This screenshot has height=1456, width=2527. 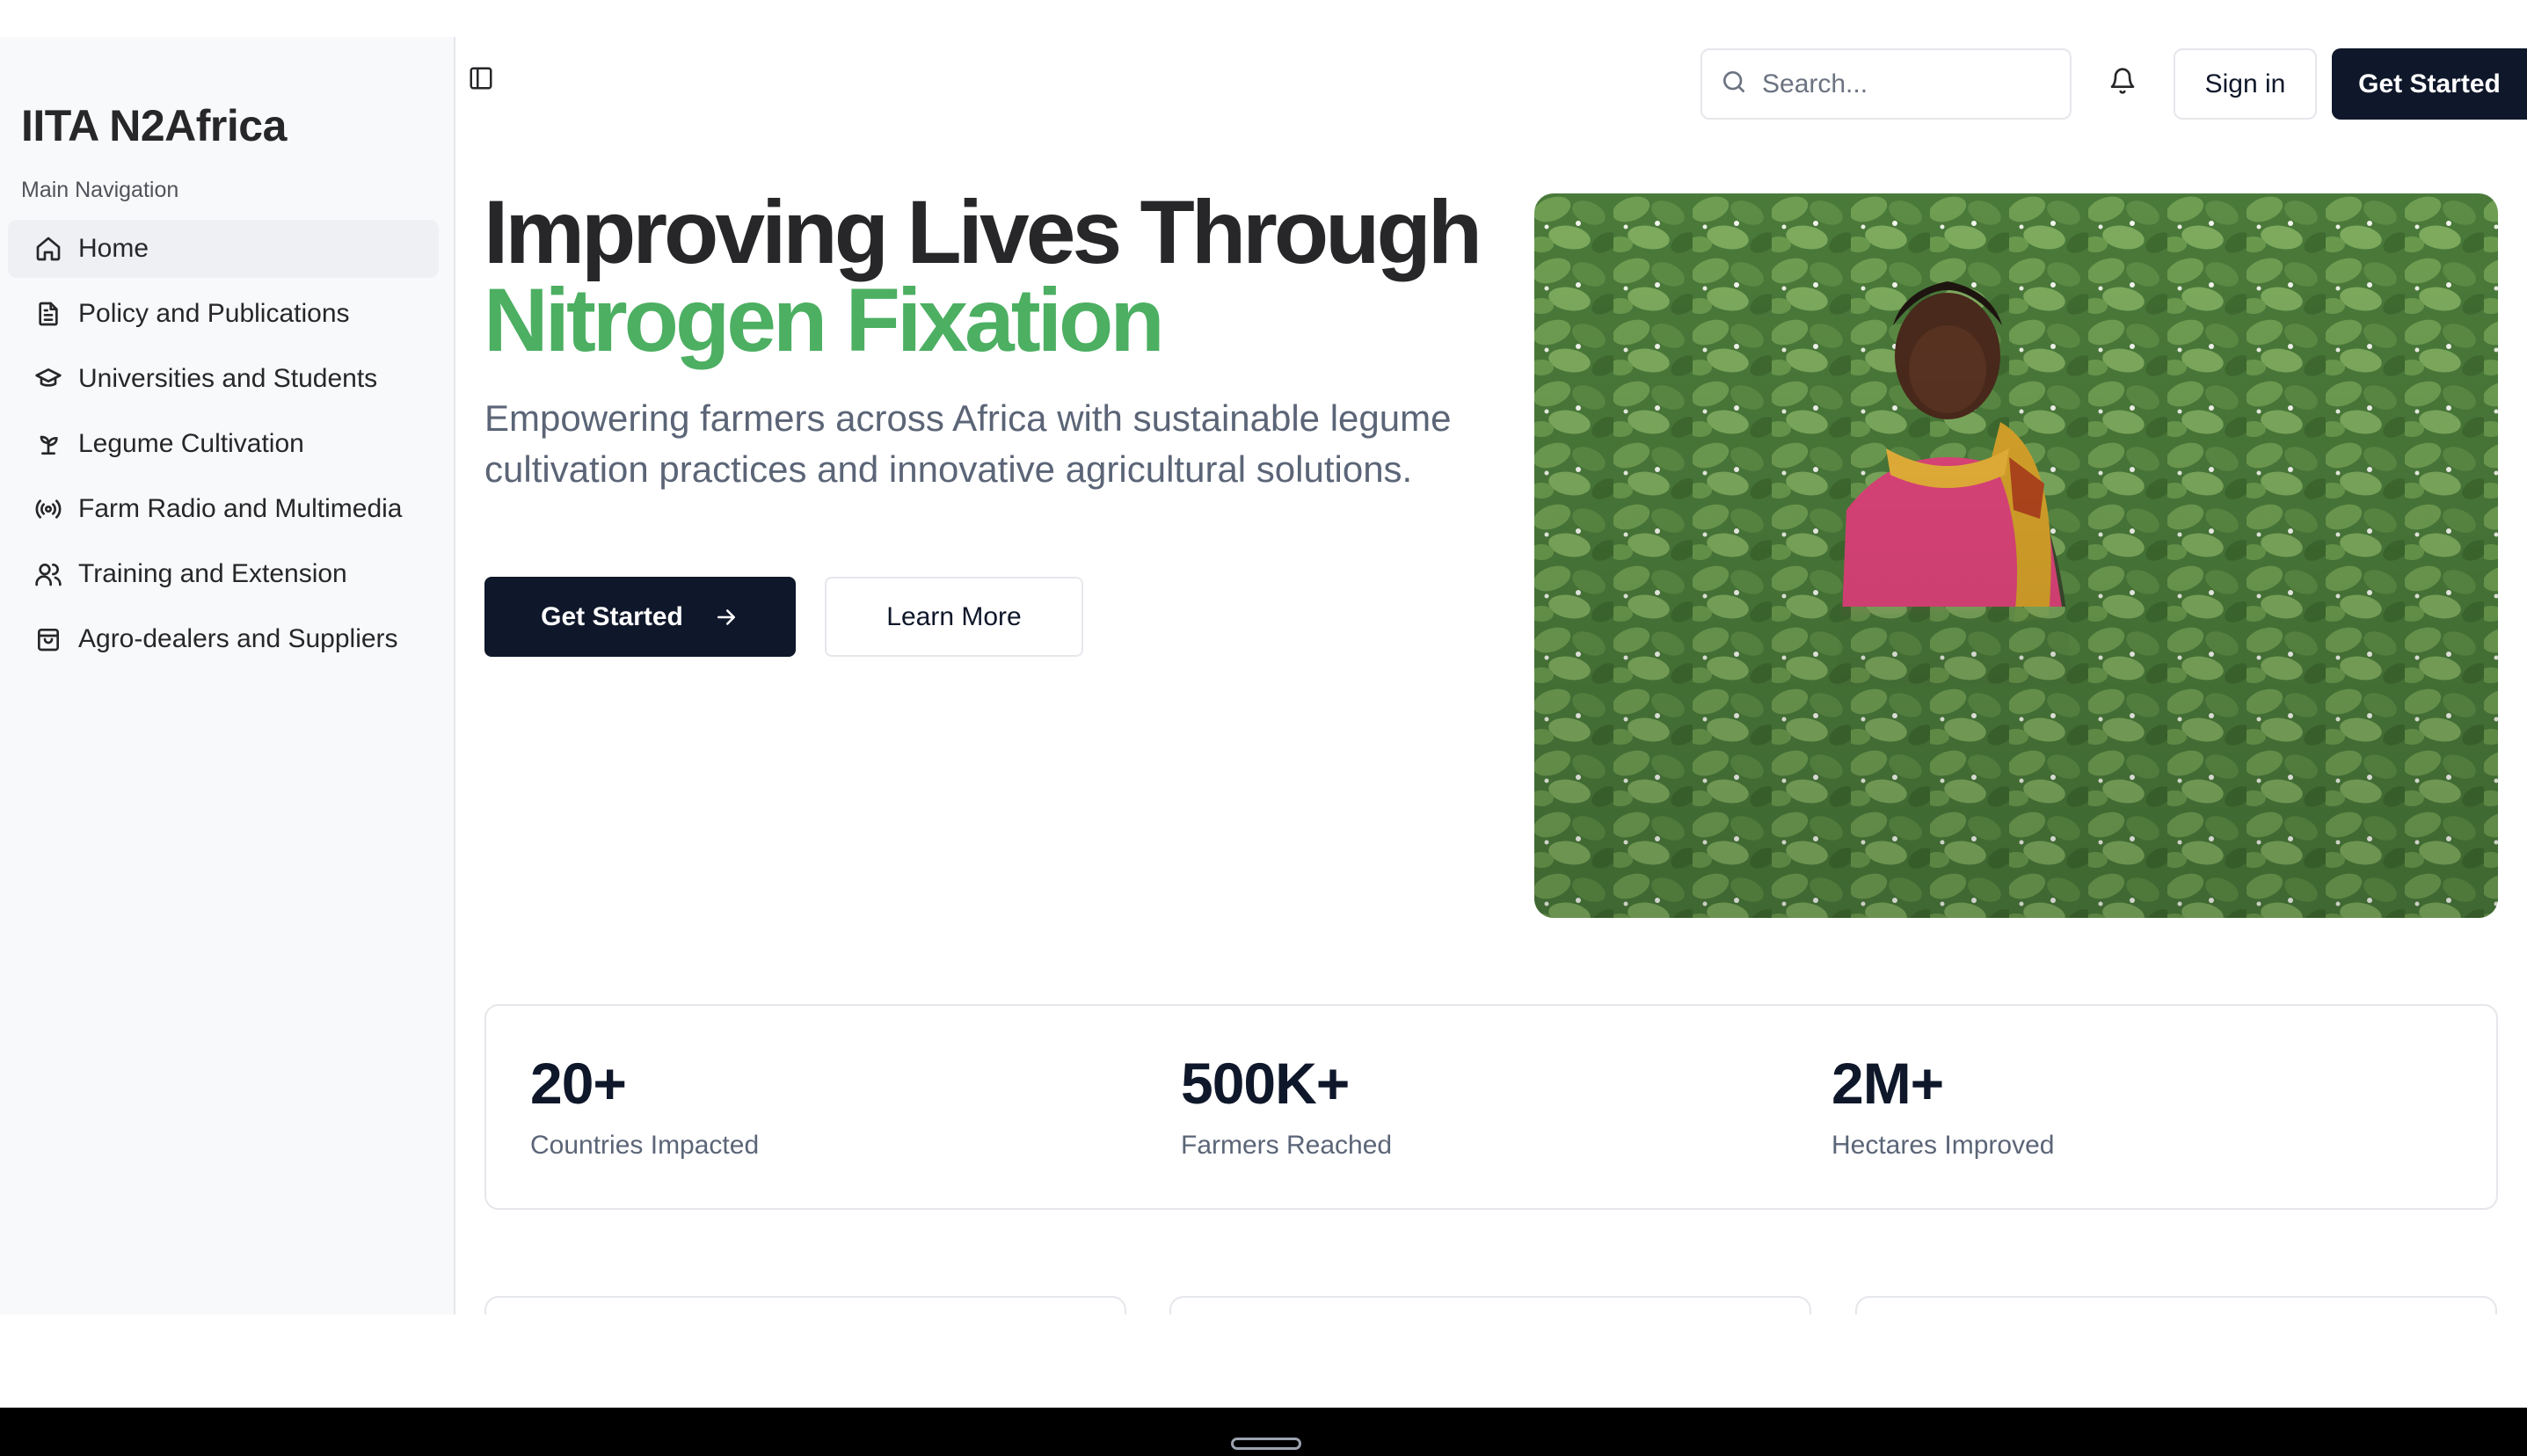 I want to click on panel-left-icon, so click(x=481, y=80).